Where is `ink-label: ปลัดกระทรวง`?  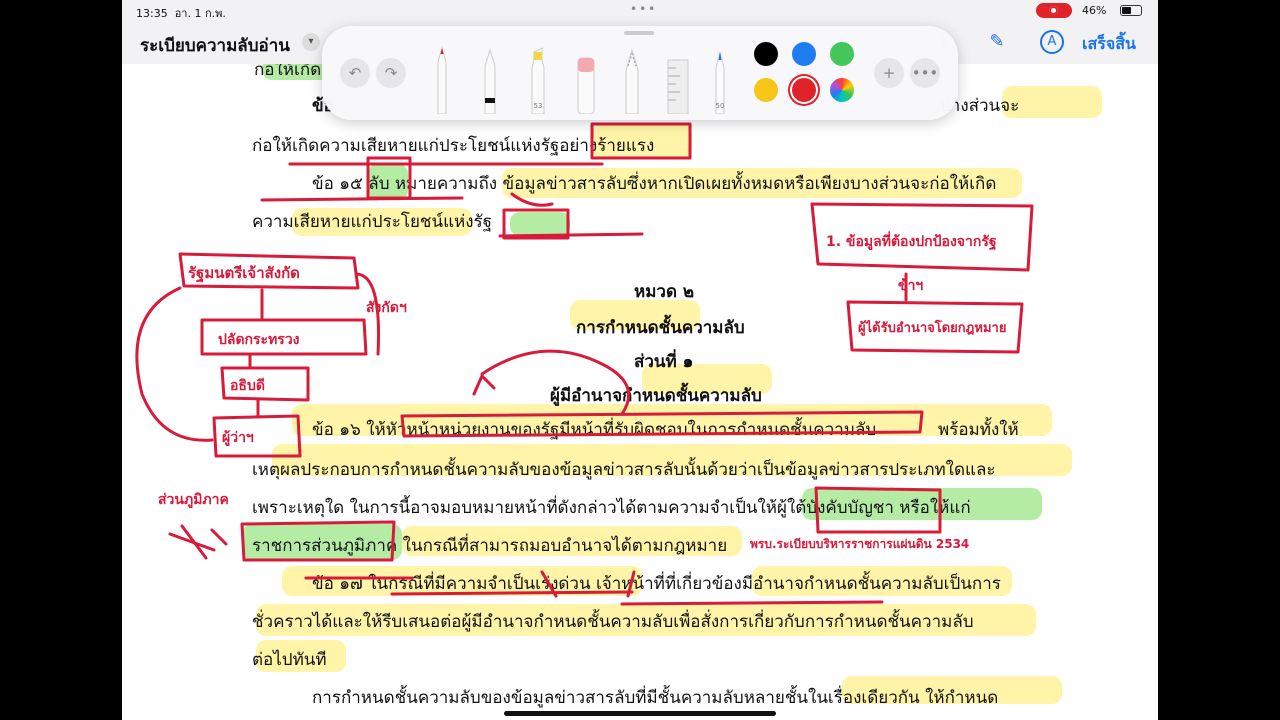
ink-label: ปลัดกระทรวง is located at coordinates (259, 340).